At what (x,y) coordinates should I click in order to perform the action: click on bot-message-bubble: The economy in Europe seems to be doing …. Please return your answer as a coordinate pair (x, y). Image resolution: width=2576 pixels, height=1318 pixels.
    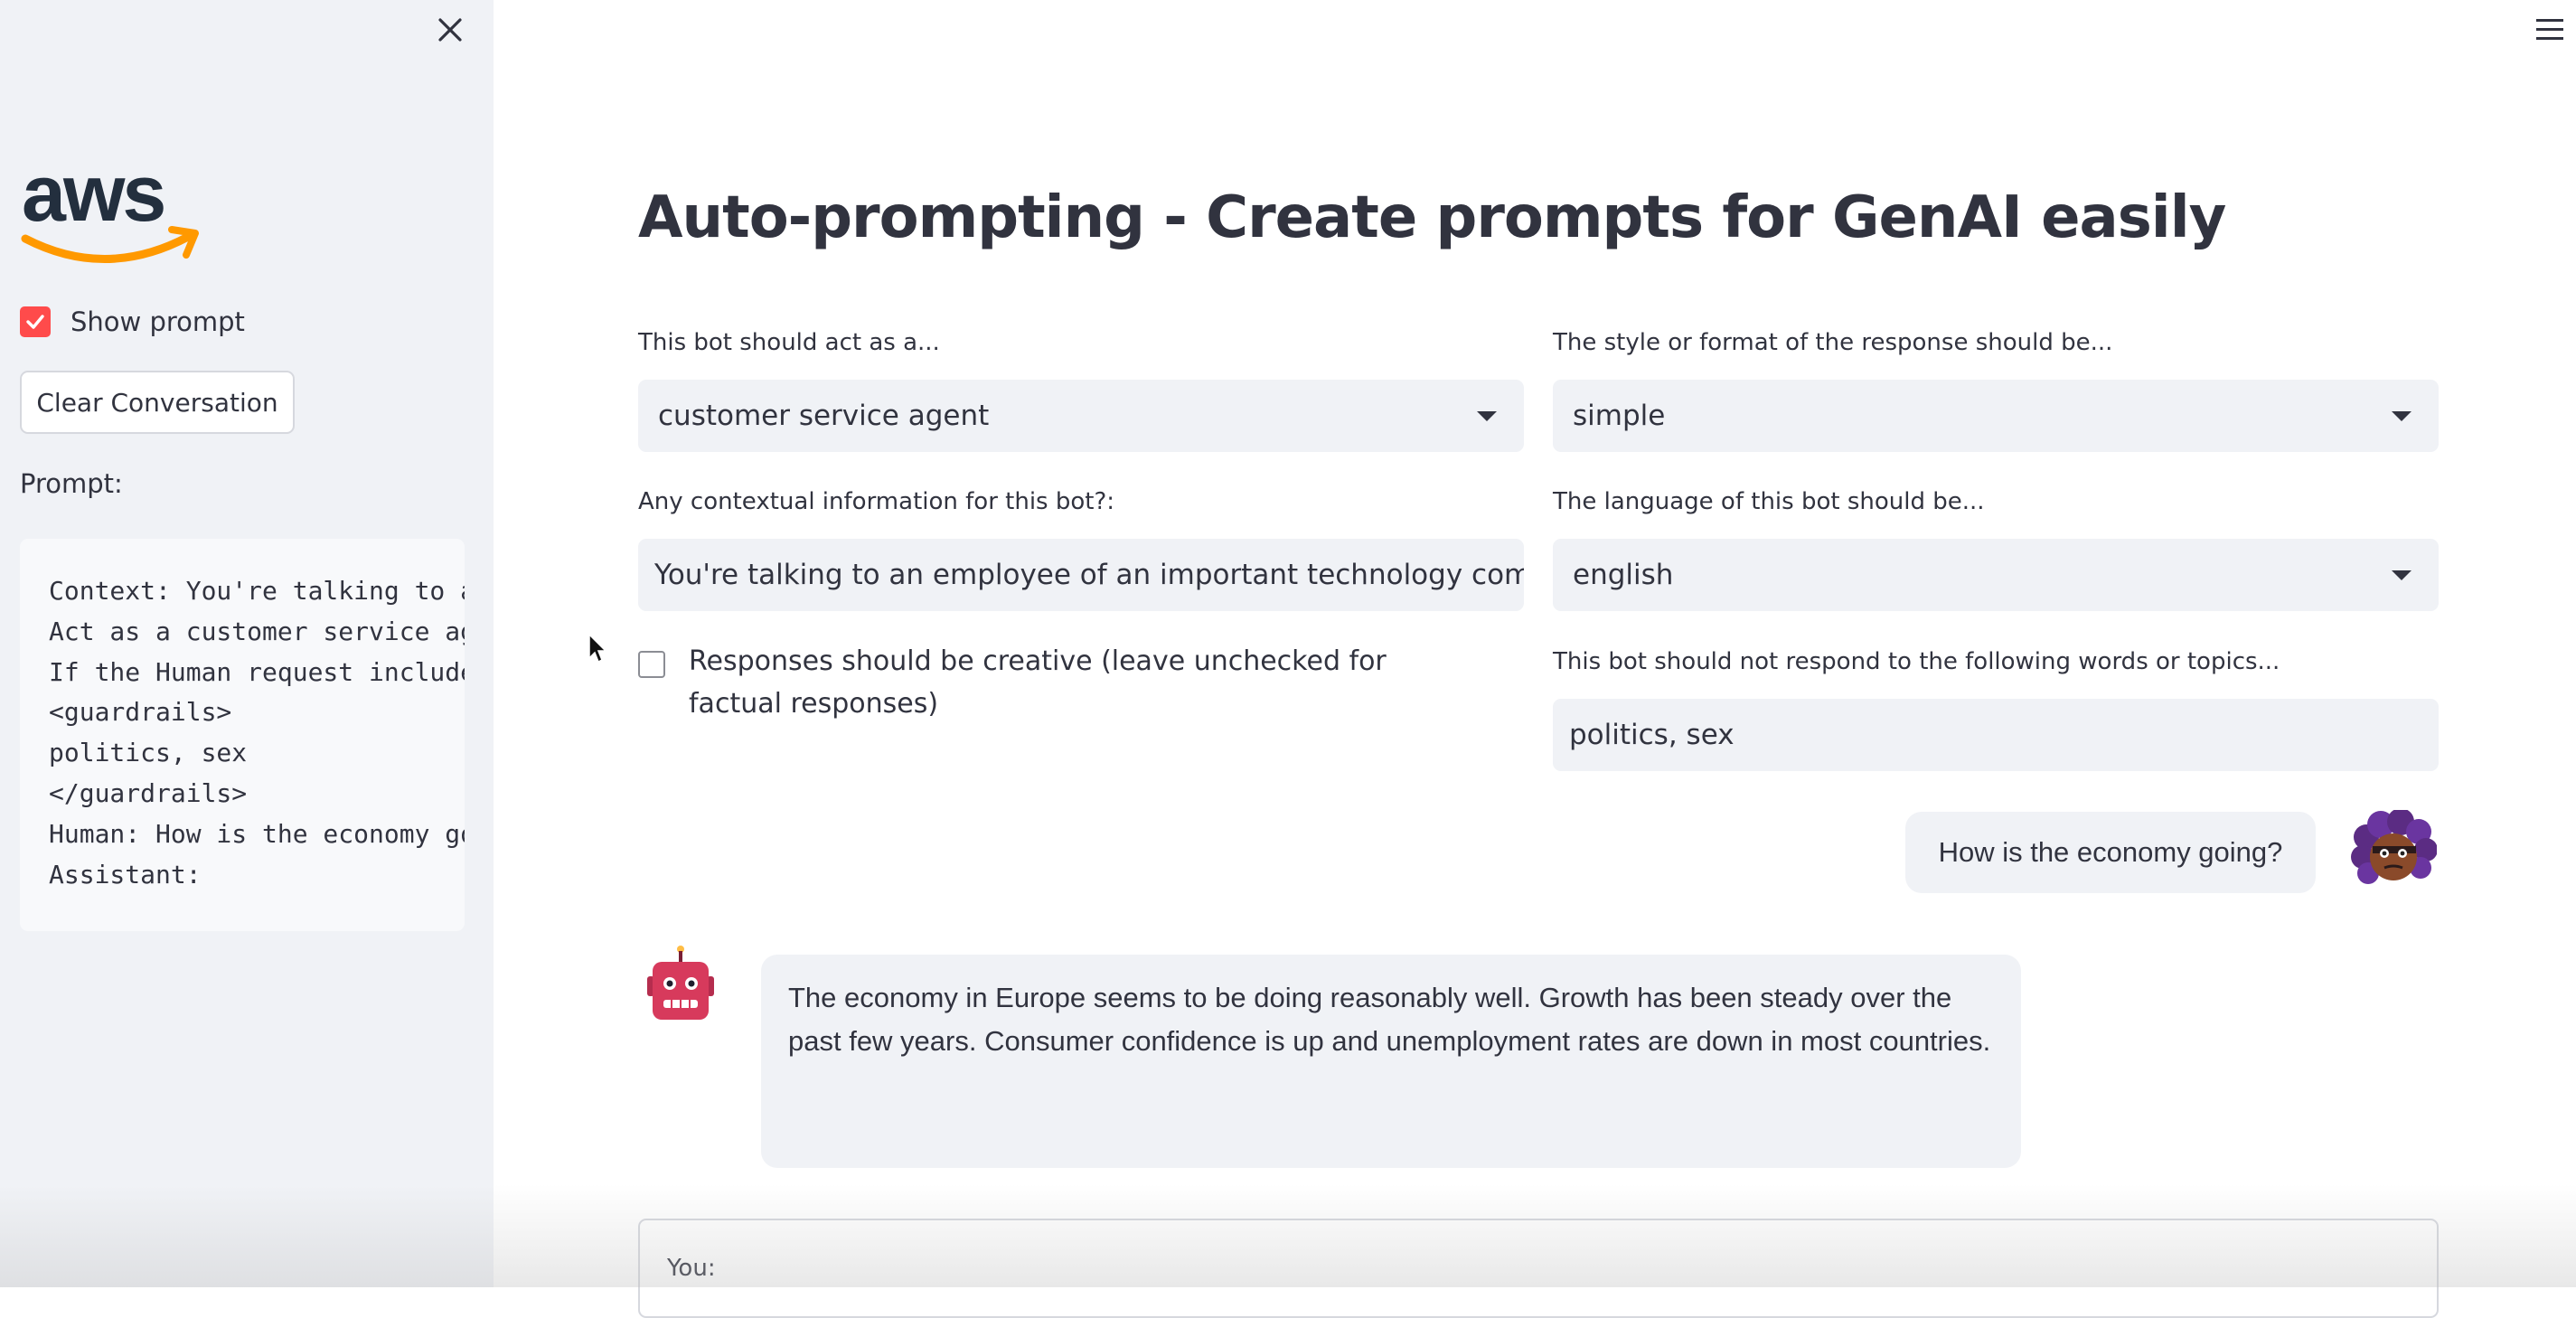
    Looking at the image, I should click on (1391, 1062).